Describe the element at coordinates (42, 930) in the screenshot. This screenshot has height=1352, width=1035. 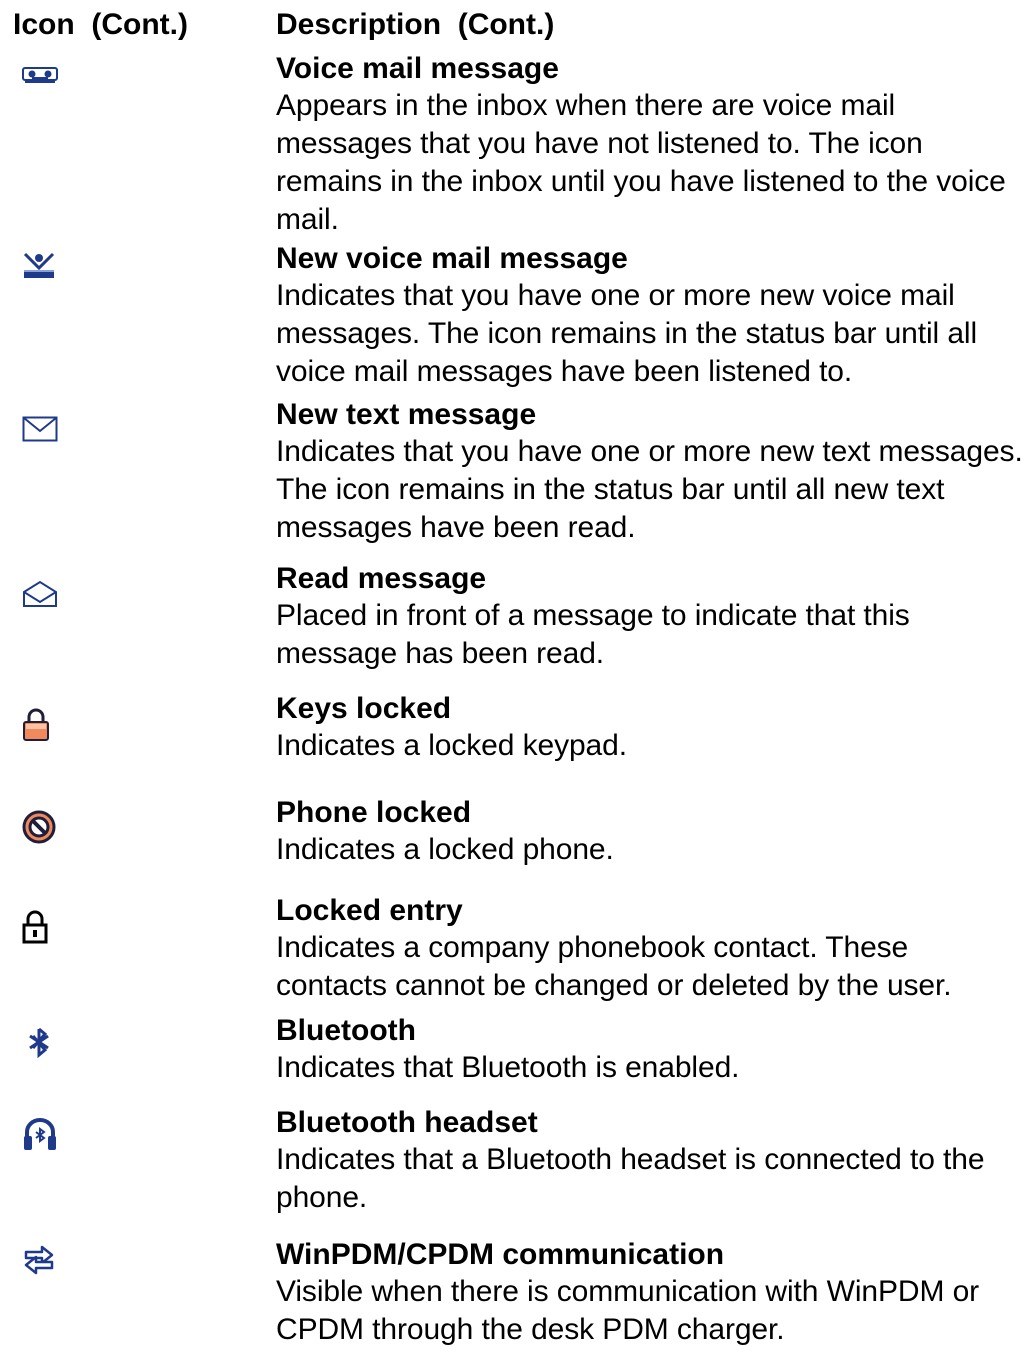
I see `lock-outline-icon` at that location.